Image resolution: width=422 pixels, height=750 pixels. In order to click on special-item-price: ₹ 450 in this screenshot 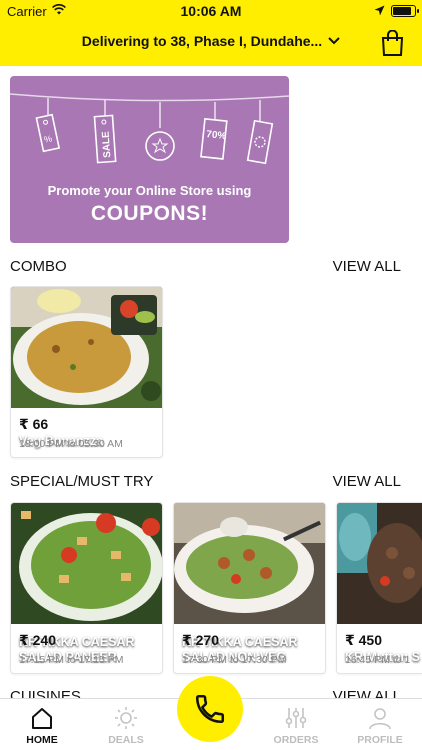, I will do `click(363, 640)`.